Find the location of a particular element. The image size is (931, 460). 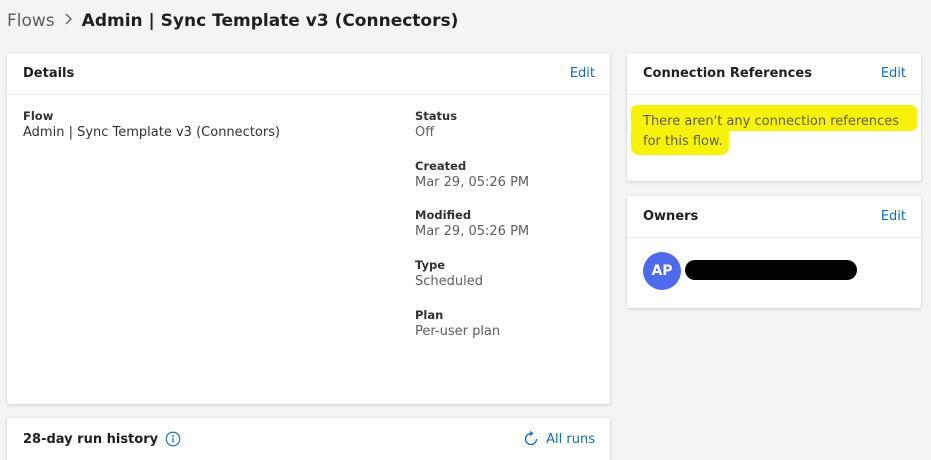

connection-references-header: Connection References Edit is located at coordinates (774, 74).